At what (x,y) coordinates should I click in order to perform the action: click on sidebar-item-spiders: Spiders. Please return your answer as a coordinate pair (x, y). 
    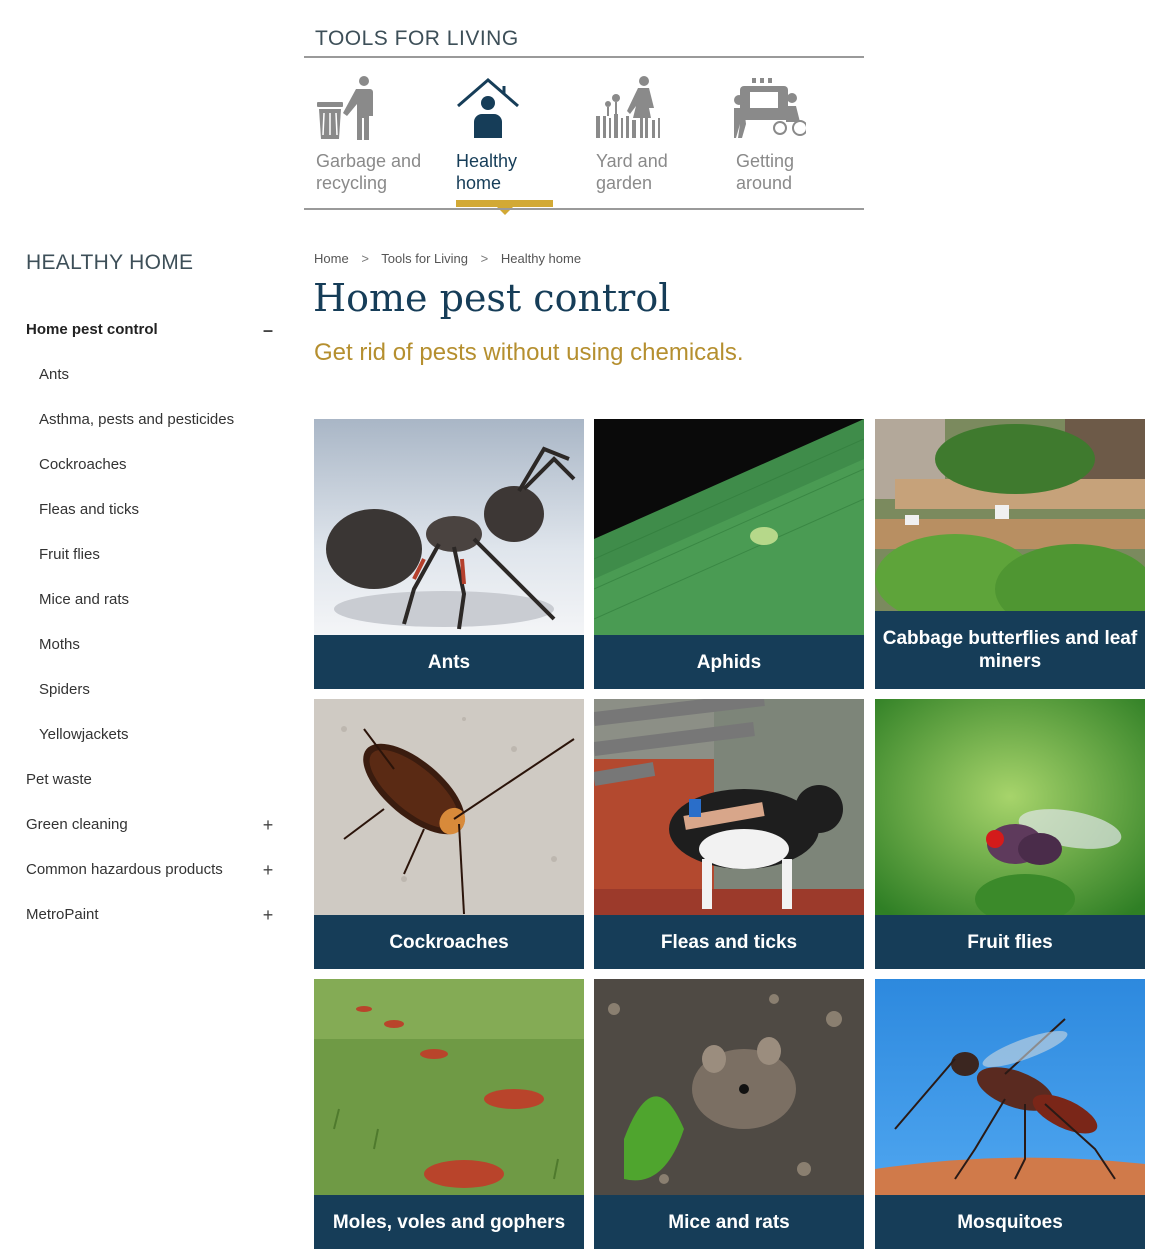
    Looking at the image, I should click on (152, 698).